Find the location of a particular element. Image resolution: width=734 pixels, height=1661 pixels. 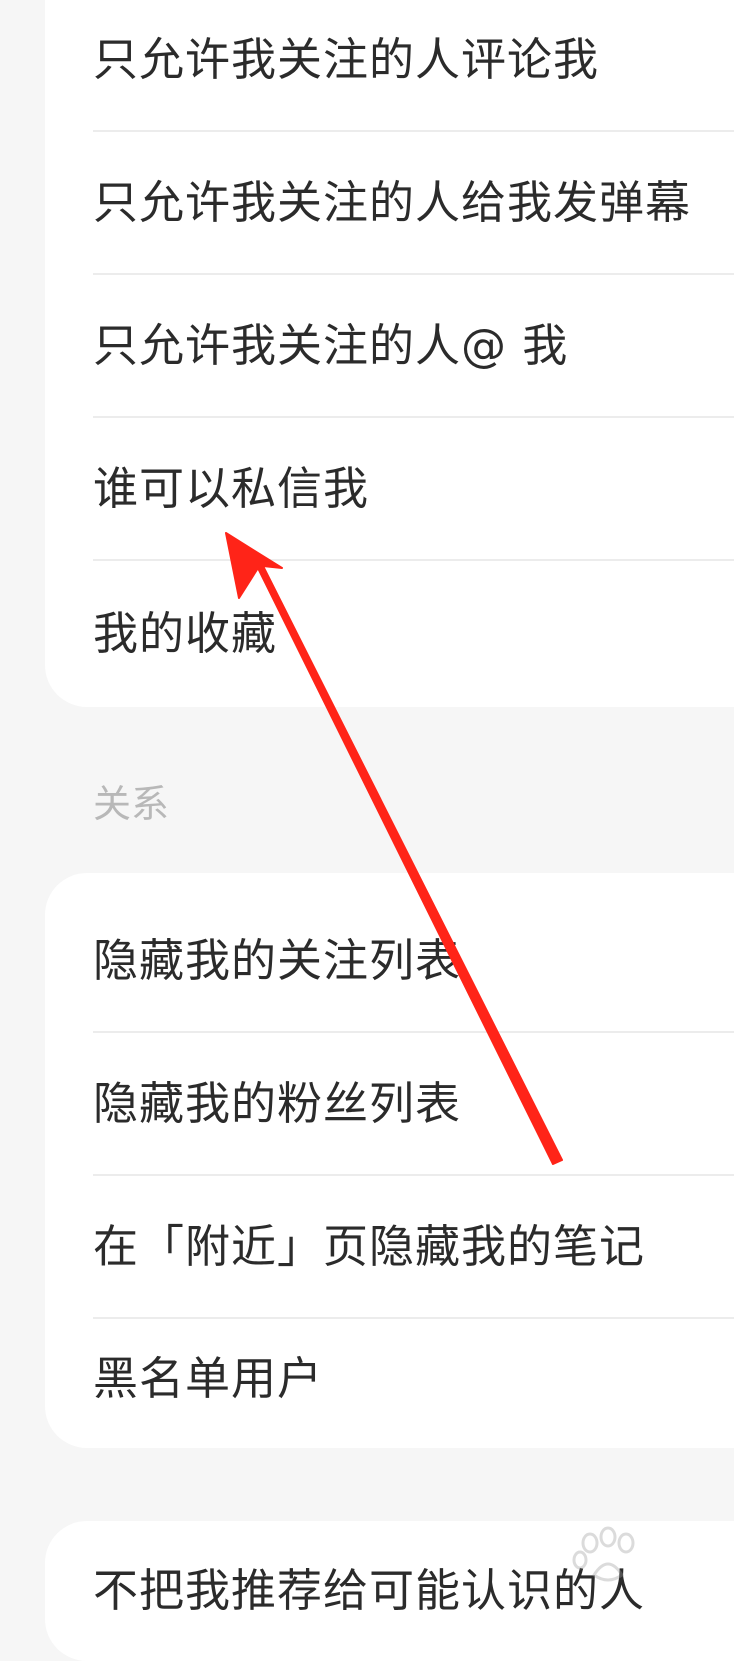

setting-row-danmaku-followed-only: 只允许我关注的人给我发弹幕 is located at coordinates (413, 203).